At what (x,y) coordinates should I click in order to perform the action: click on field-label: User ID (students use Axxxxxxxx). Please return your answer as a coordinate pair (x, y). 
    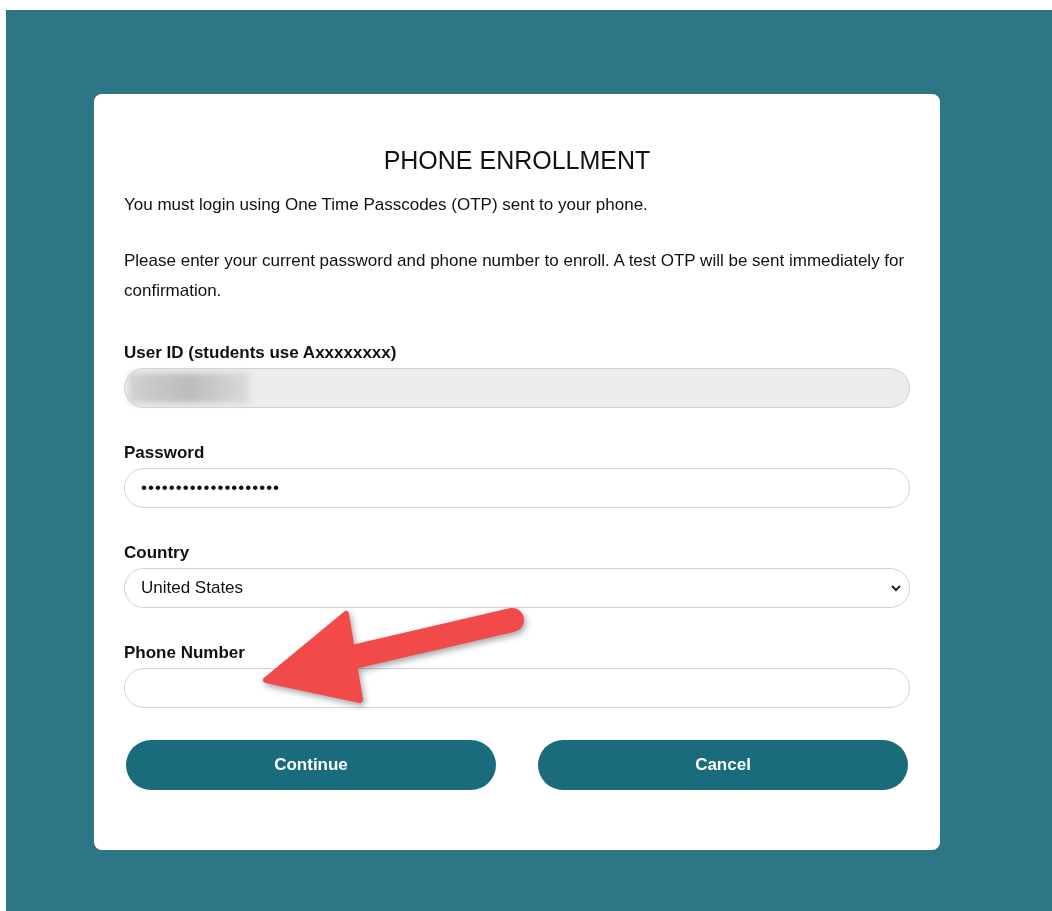
    Looking at the image, I should click on (261, 353).